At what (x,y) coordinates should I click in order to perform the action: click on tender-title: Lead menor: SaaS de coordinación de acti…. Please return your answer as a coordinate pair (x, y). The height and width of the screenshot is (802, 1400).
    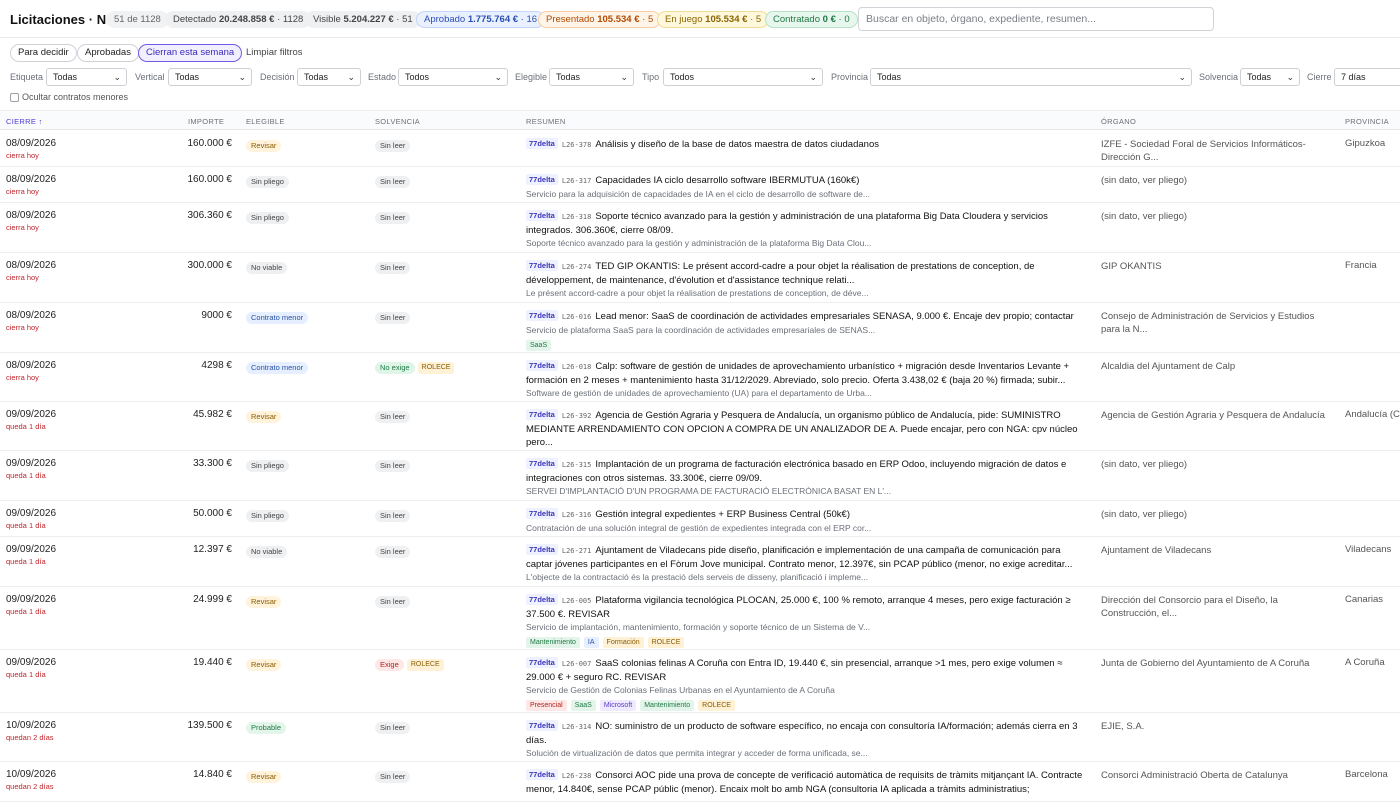
    Looking at the image, I should click on (834, 316).